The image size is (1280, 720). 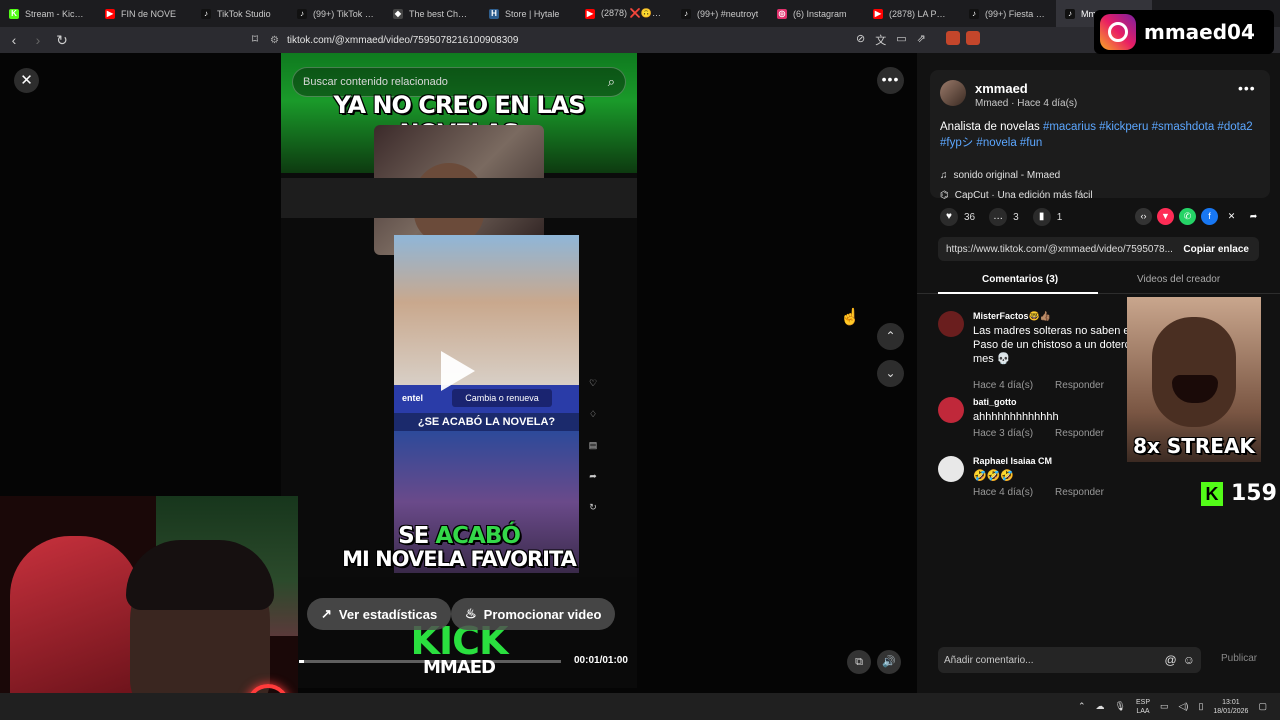 I want to click on onedrive-icon: ☁, so click(x=1100, y=706).